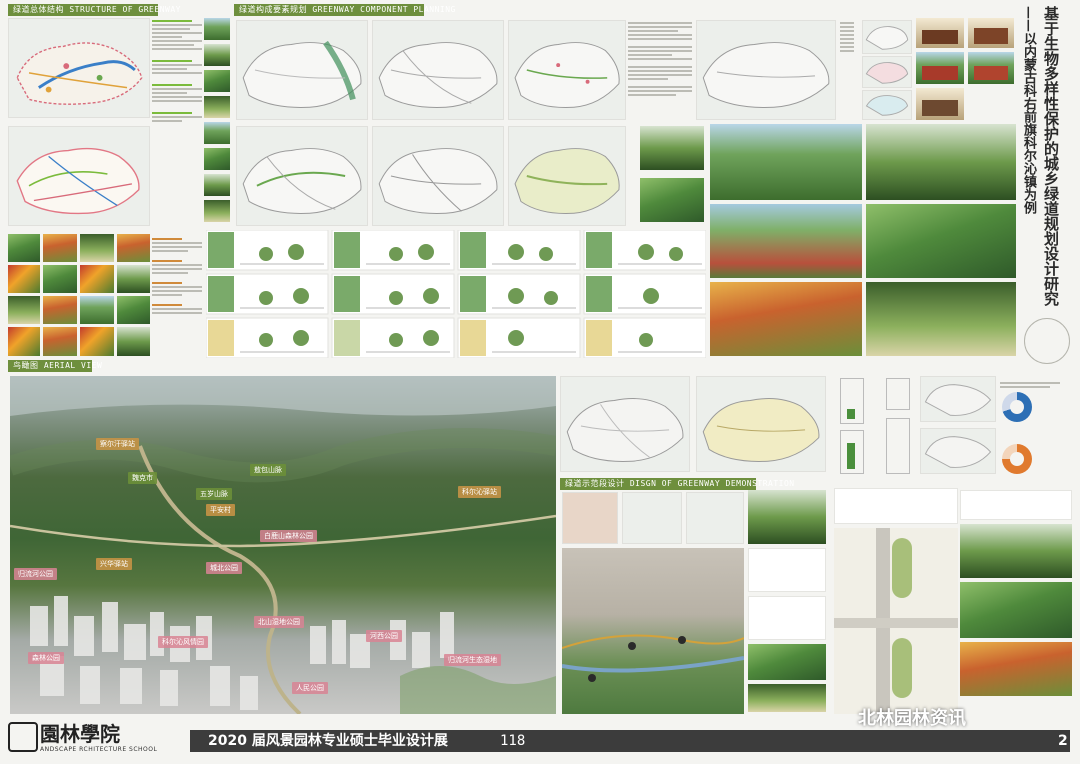 The height and width of the screenshot is (764, 1080). Describe the element at coordinates (877, 426) in the screenshot. I see `bar-diagrams` at that location.